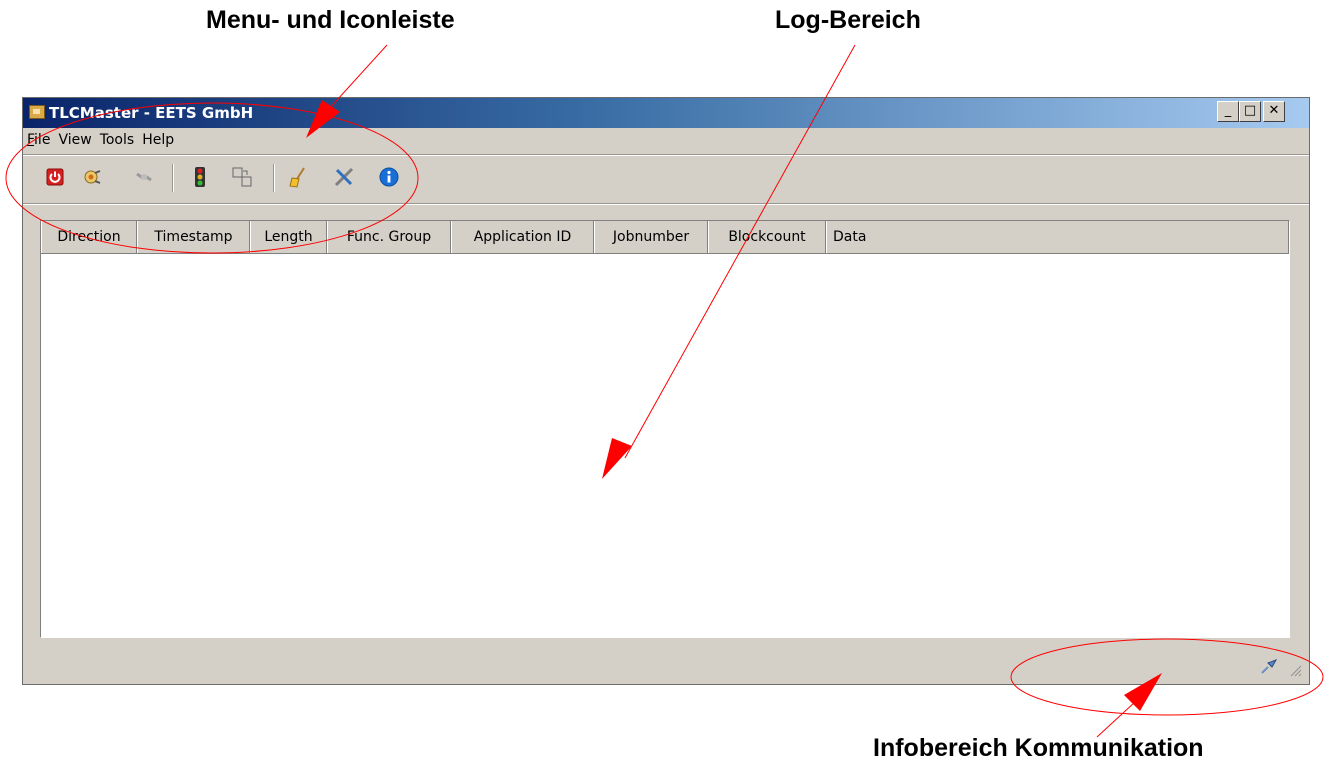 This screenshot has height=769, width=1326. I want to click on menu-help: Help, so click(158, 139).